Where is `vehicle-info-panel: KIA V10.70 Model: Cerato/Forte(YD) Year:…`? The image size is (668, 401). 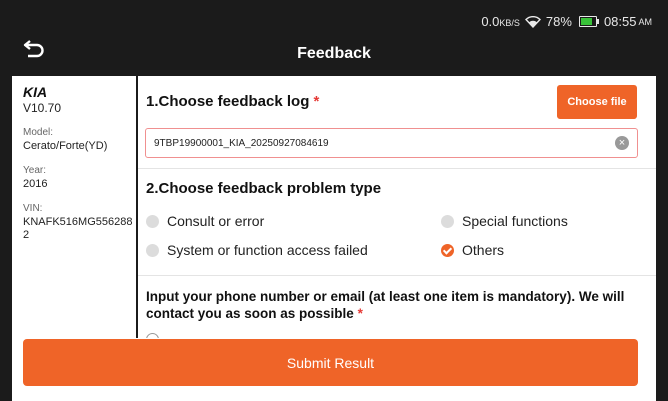
vehicle-info-panel: KIA V10.70 Model: Cerato/Forte(YD) Year:… is located at coordinates (74, 207).